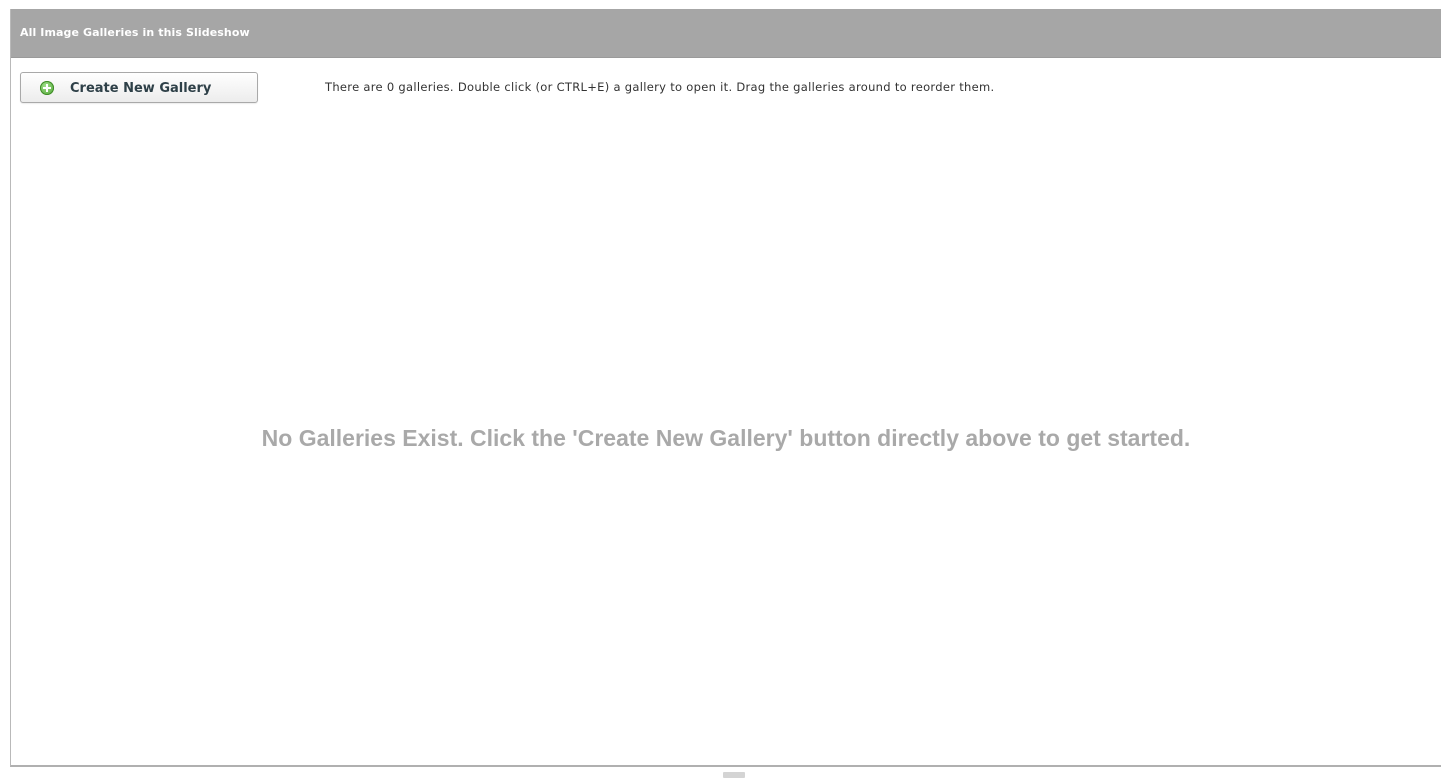 Image resolution: width=1441 pixels, height=778 pixels. I want to click on plus-circle-icon, so click(47, 88).